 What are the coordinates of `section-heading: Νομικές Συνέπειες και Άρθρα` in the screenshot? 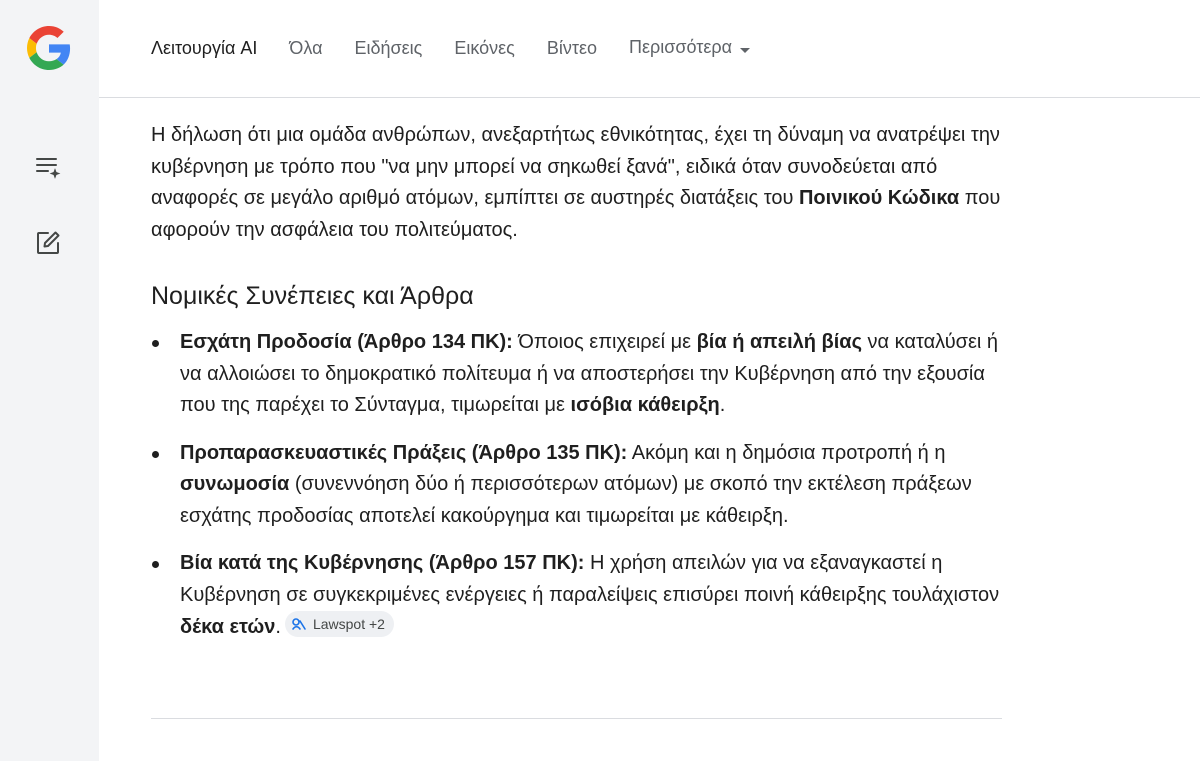 It's located at (312, 296).